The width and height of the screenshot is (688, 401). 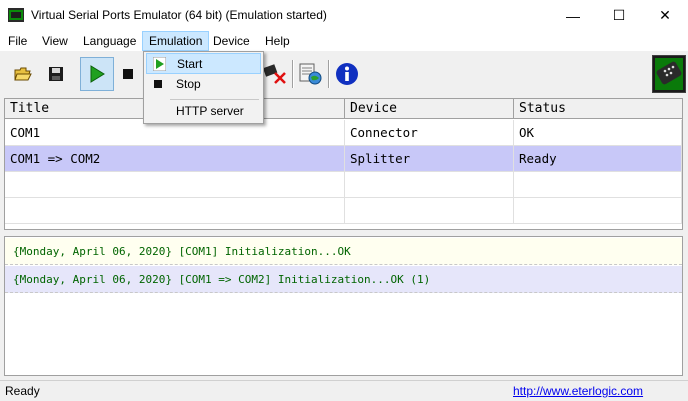 I want to click on column-header-status: Status, so click(x=598, y=109).